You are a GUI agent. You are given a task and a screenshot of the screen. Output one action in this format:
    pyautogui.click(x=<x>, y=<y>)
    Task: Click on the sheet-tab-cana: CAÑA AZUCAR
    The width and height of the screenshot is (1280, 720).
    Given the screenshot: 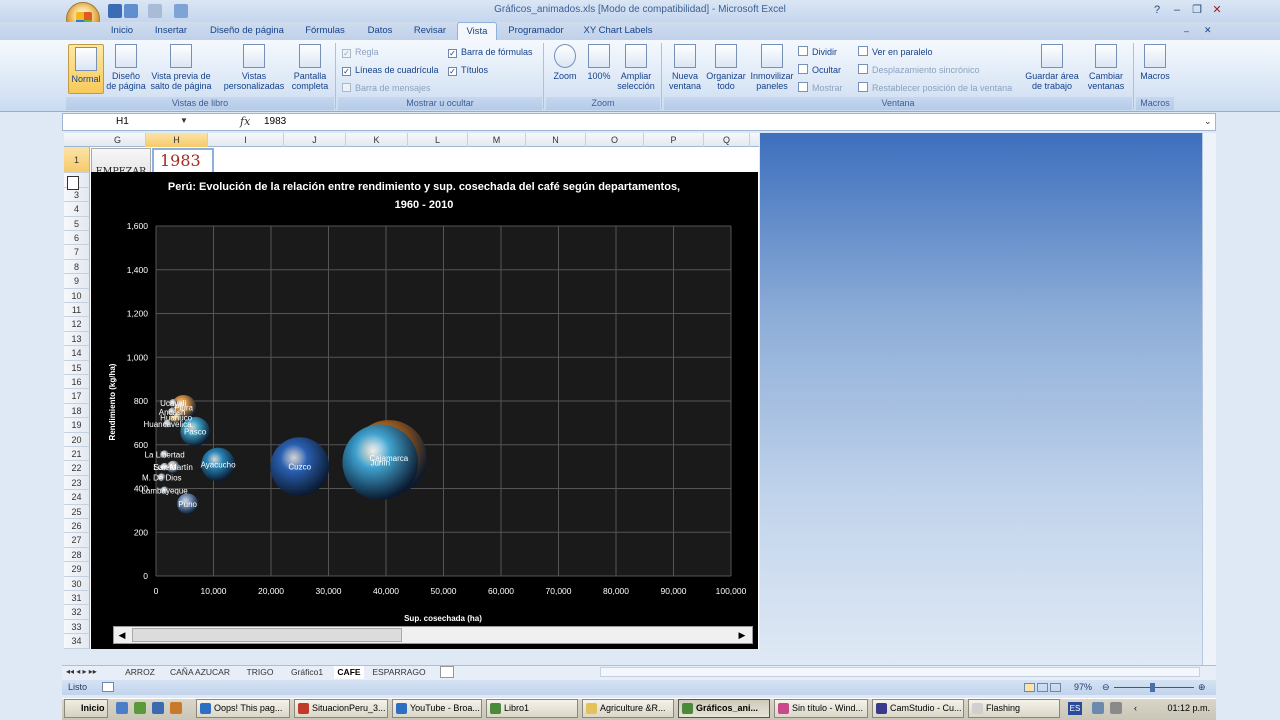 What is the action you would take?
    pyautogui.click(x=200, y=672)
    